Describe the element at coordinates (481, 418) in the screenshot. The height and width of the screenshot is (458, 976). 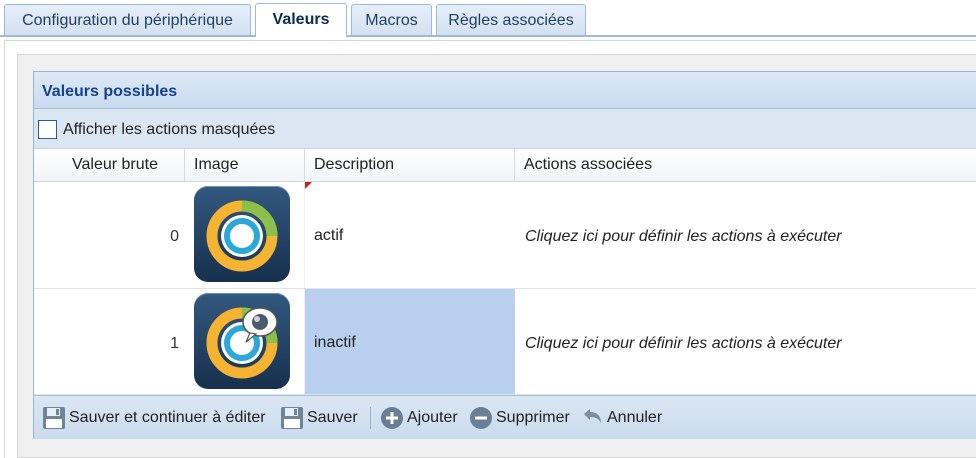
I see `minus-circle-icon` at that location.